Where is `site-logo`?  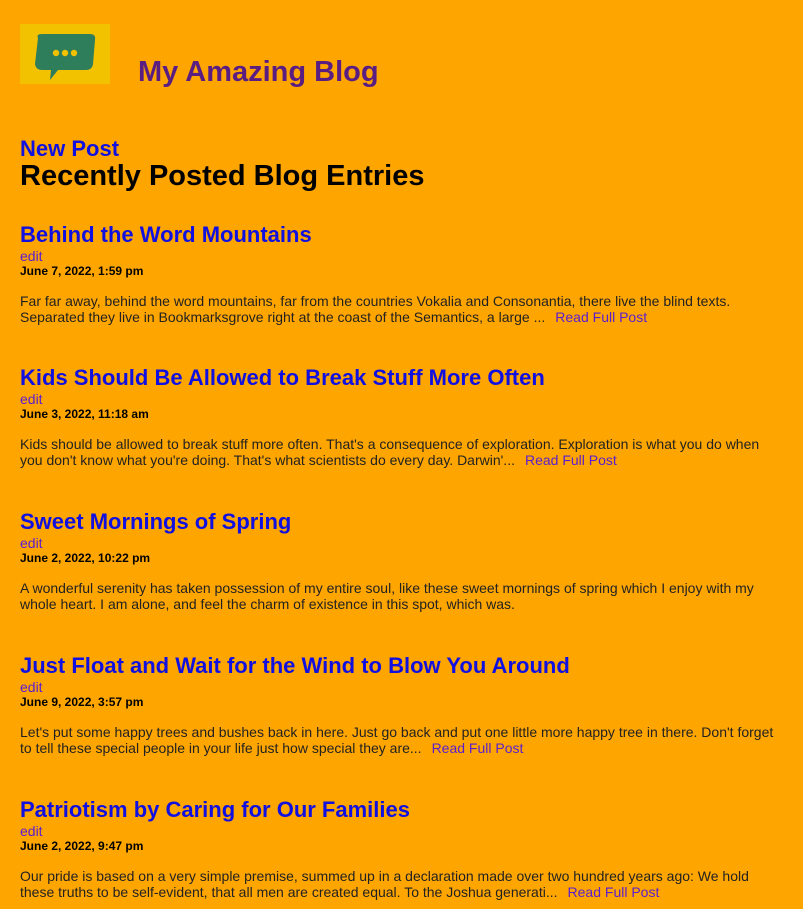 site-logo is located at coordinates (65, 54).